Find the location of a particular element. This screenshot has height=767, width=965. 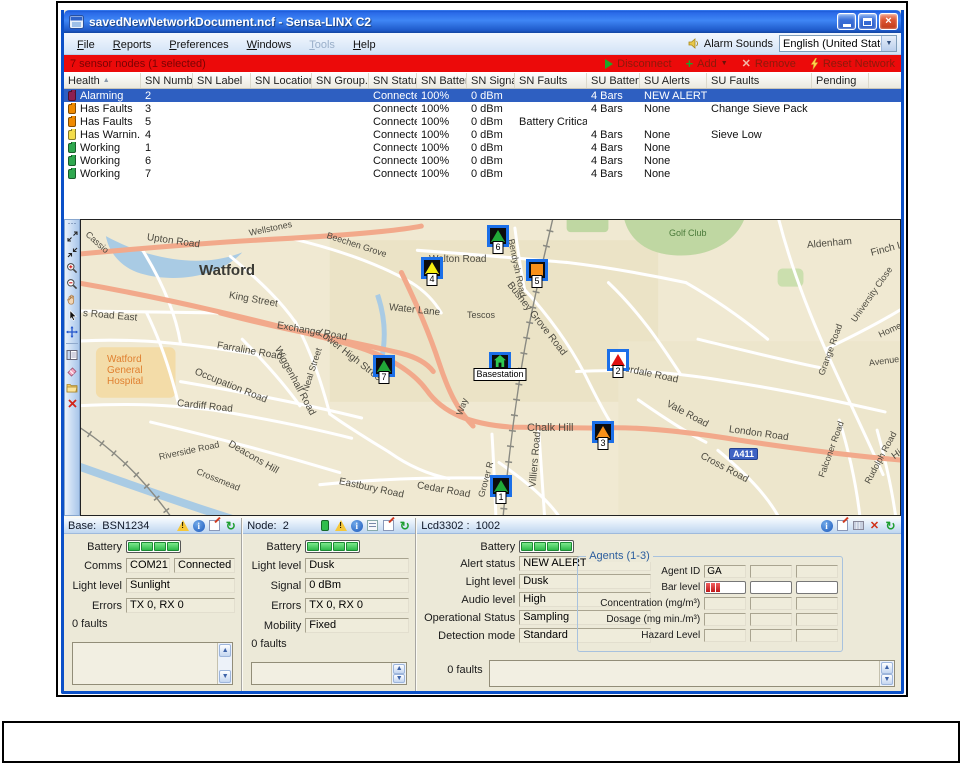

cell-su_faults: Change Sieve Pack is located at coordinates (759, 108).